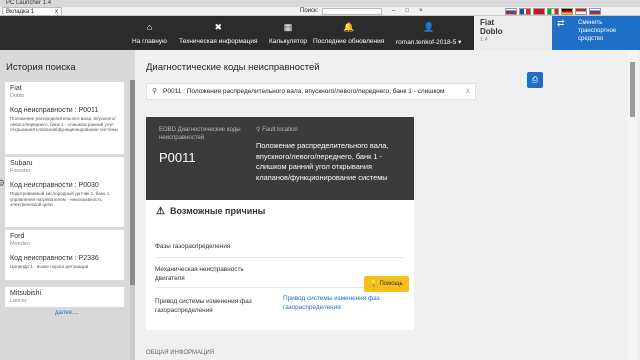  What do you see at coordinates (17, 236) in the screenshot?
I see `history-make: Ford` at bounding box center [17, 236].